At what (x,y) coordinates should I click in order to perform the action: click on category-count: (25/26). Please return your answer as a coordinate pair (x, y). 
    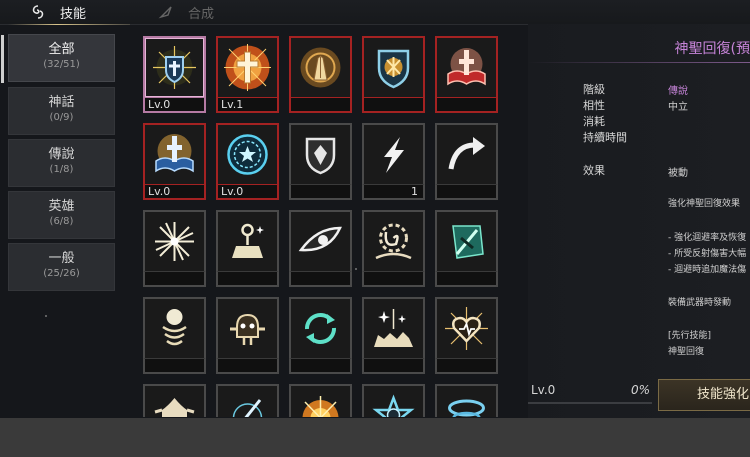
    Looking at the image, I should click on (61, 273).